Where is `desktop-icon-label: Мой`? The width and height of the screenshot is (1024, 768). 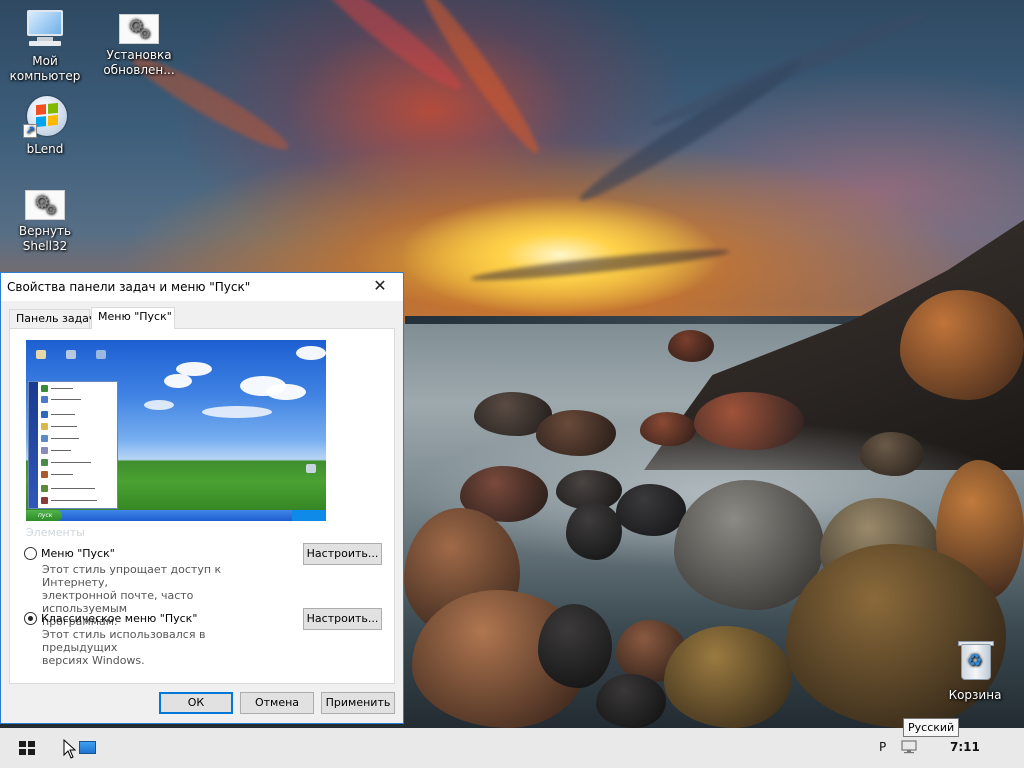 desktop-icon-label: Мой is located at coordinates (45, 61).